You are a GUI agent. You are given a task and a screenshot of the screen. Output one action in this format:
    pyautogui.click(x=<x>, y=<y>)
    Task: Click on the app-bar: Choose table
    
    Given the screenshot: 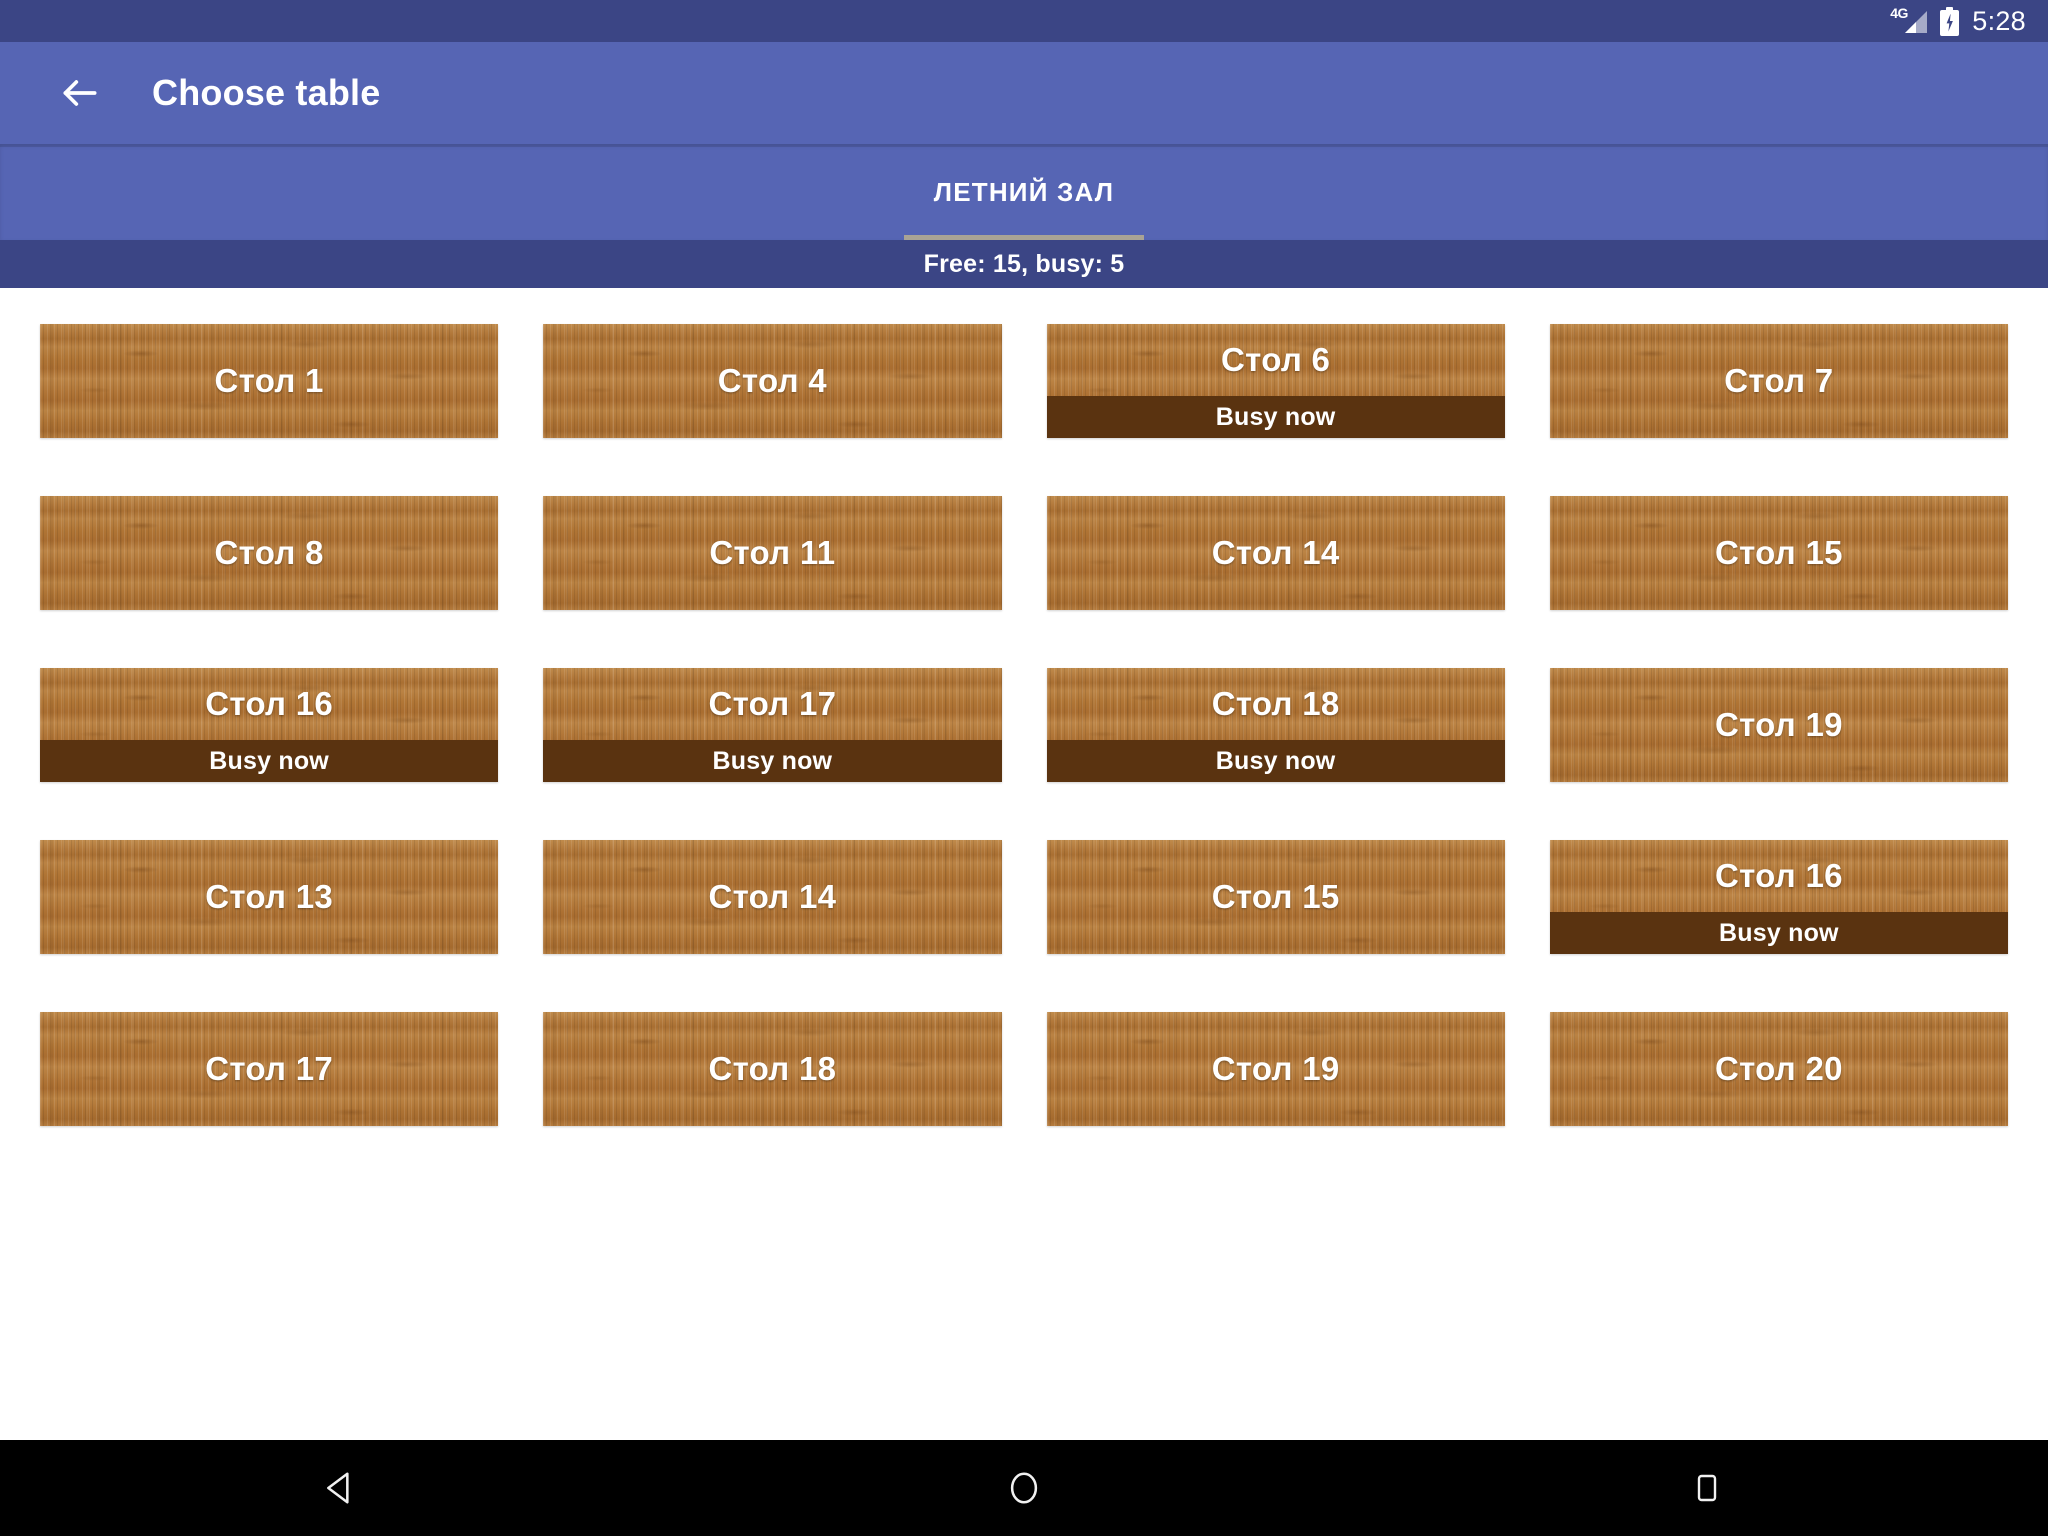 What is the action you would take?
    pyautogui.click(x=1024, y=93)
    